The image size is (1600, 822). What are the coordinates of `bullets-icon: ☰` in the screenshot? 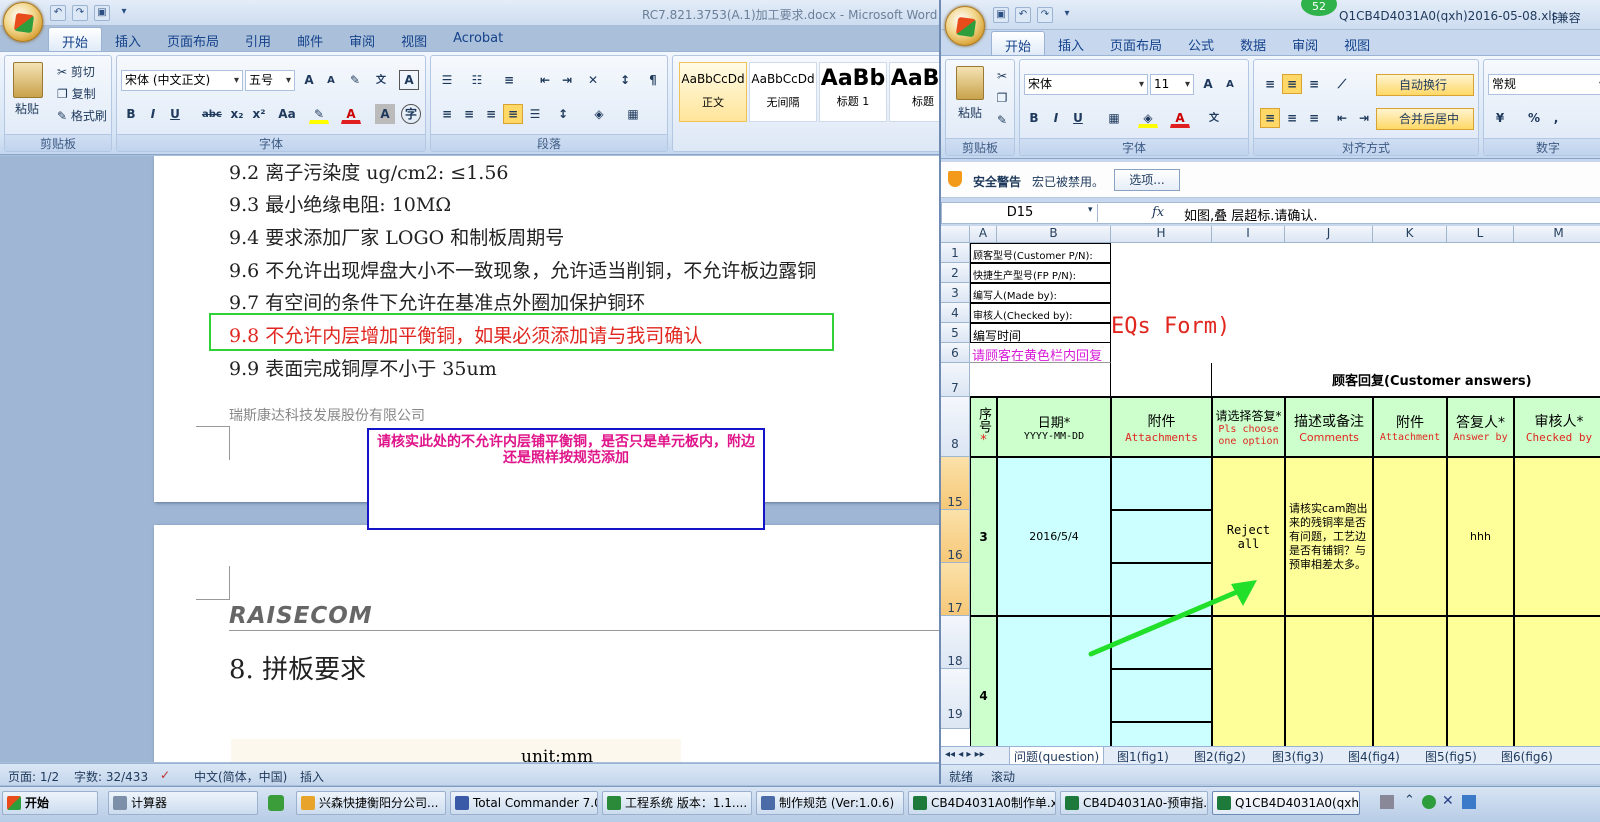 It's located at (447, 80).